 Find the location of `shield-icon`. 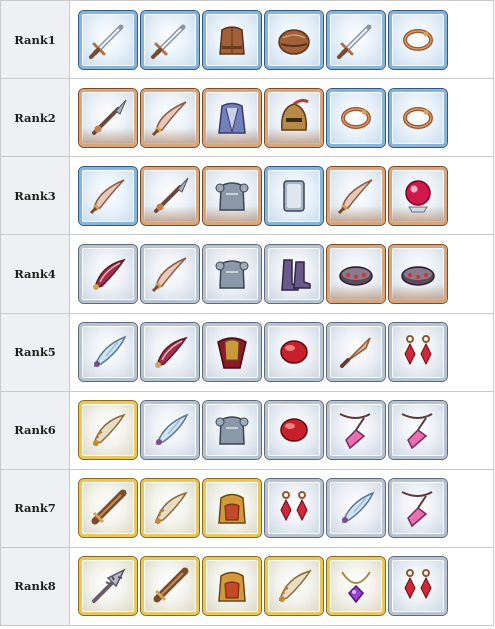

shield-icon is located at coordinates (294, 196).